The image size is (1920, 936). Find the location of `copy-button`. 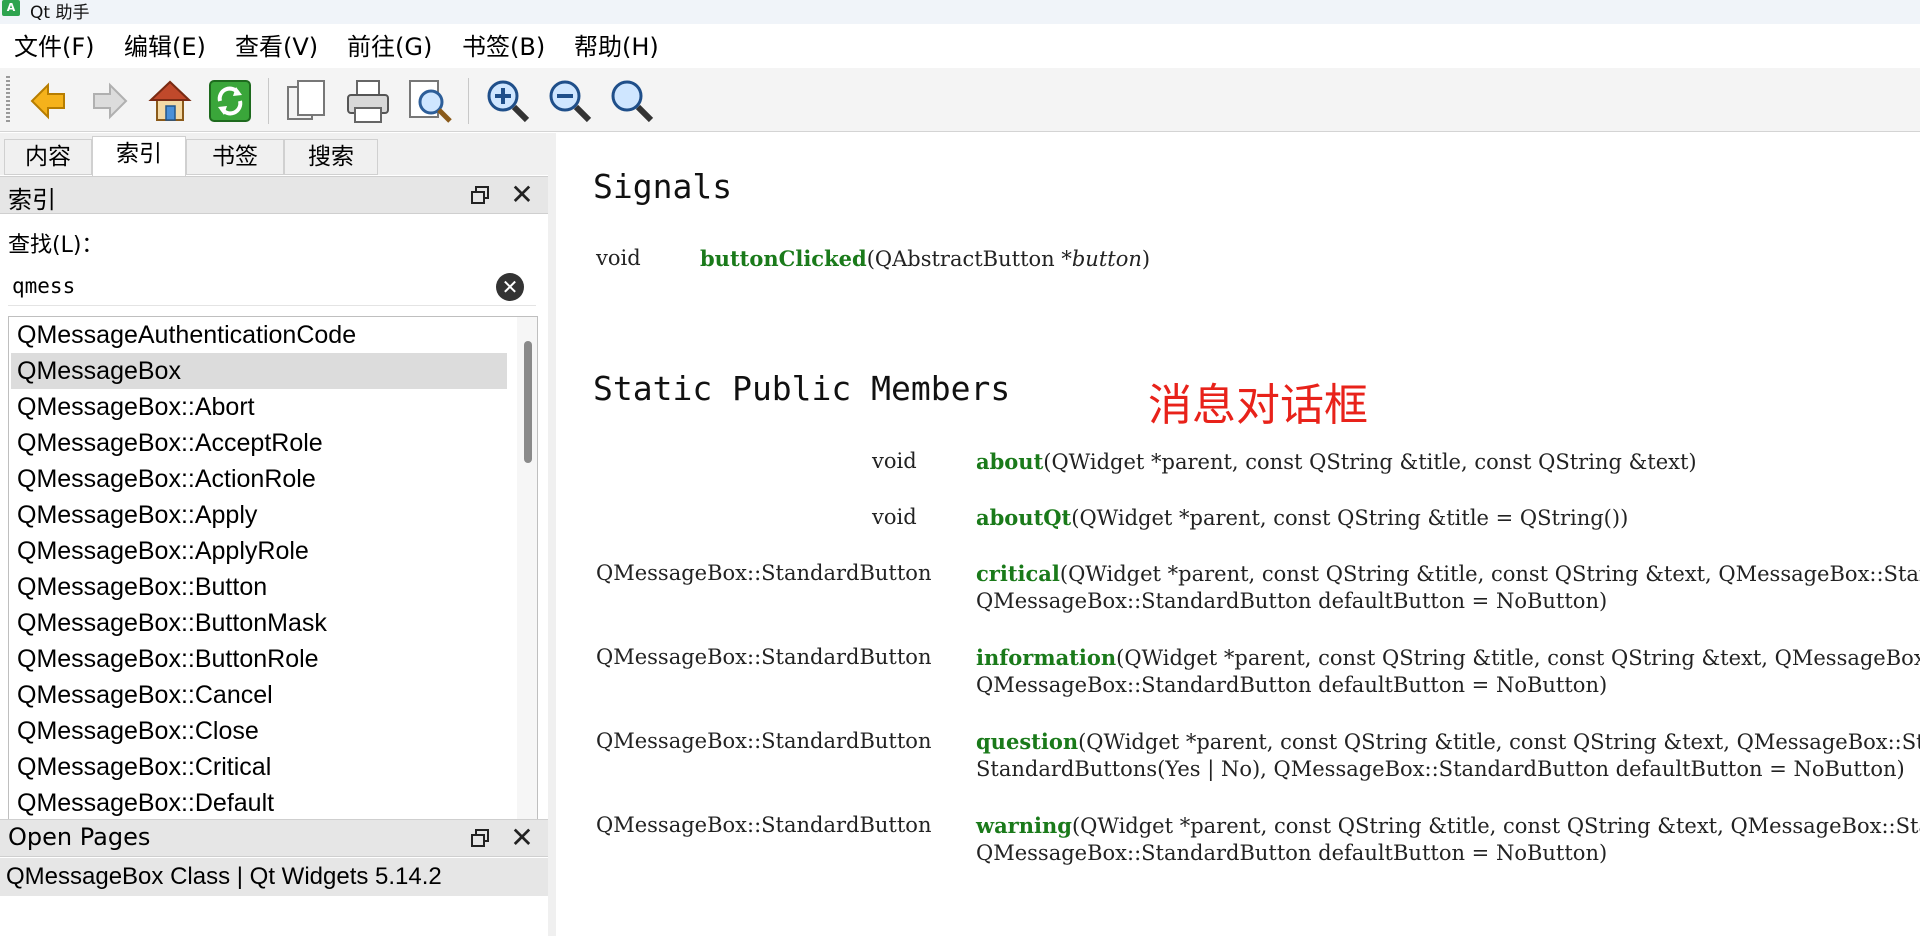

copy-button is located at coordinates (306, 101).